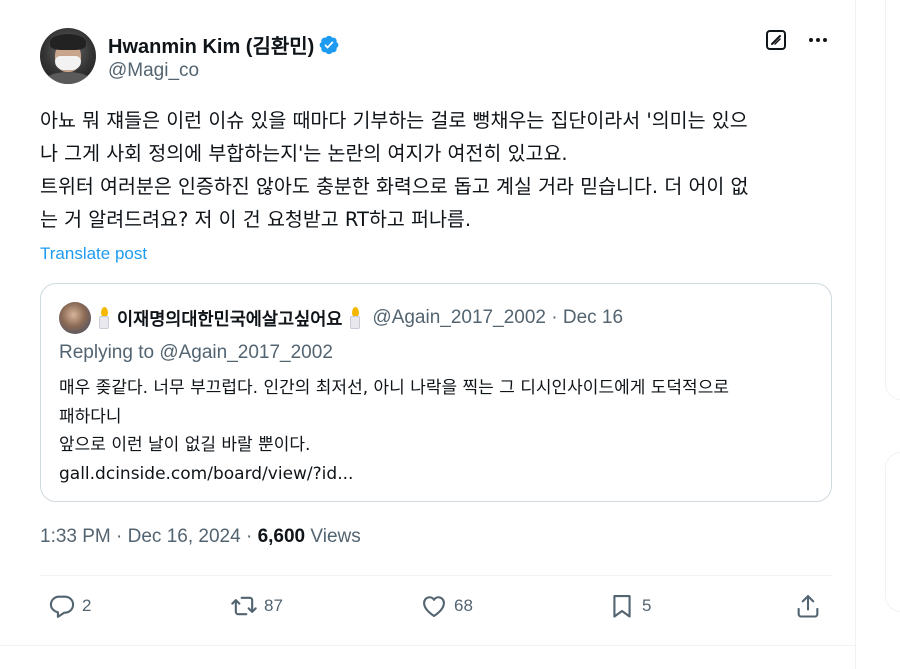 The image size is (900, 669). Describe the element at coordinates (211, 44) in the screenshot. I see `author-display-name: Hwanmin Kim (김환민)` at that location.